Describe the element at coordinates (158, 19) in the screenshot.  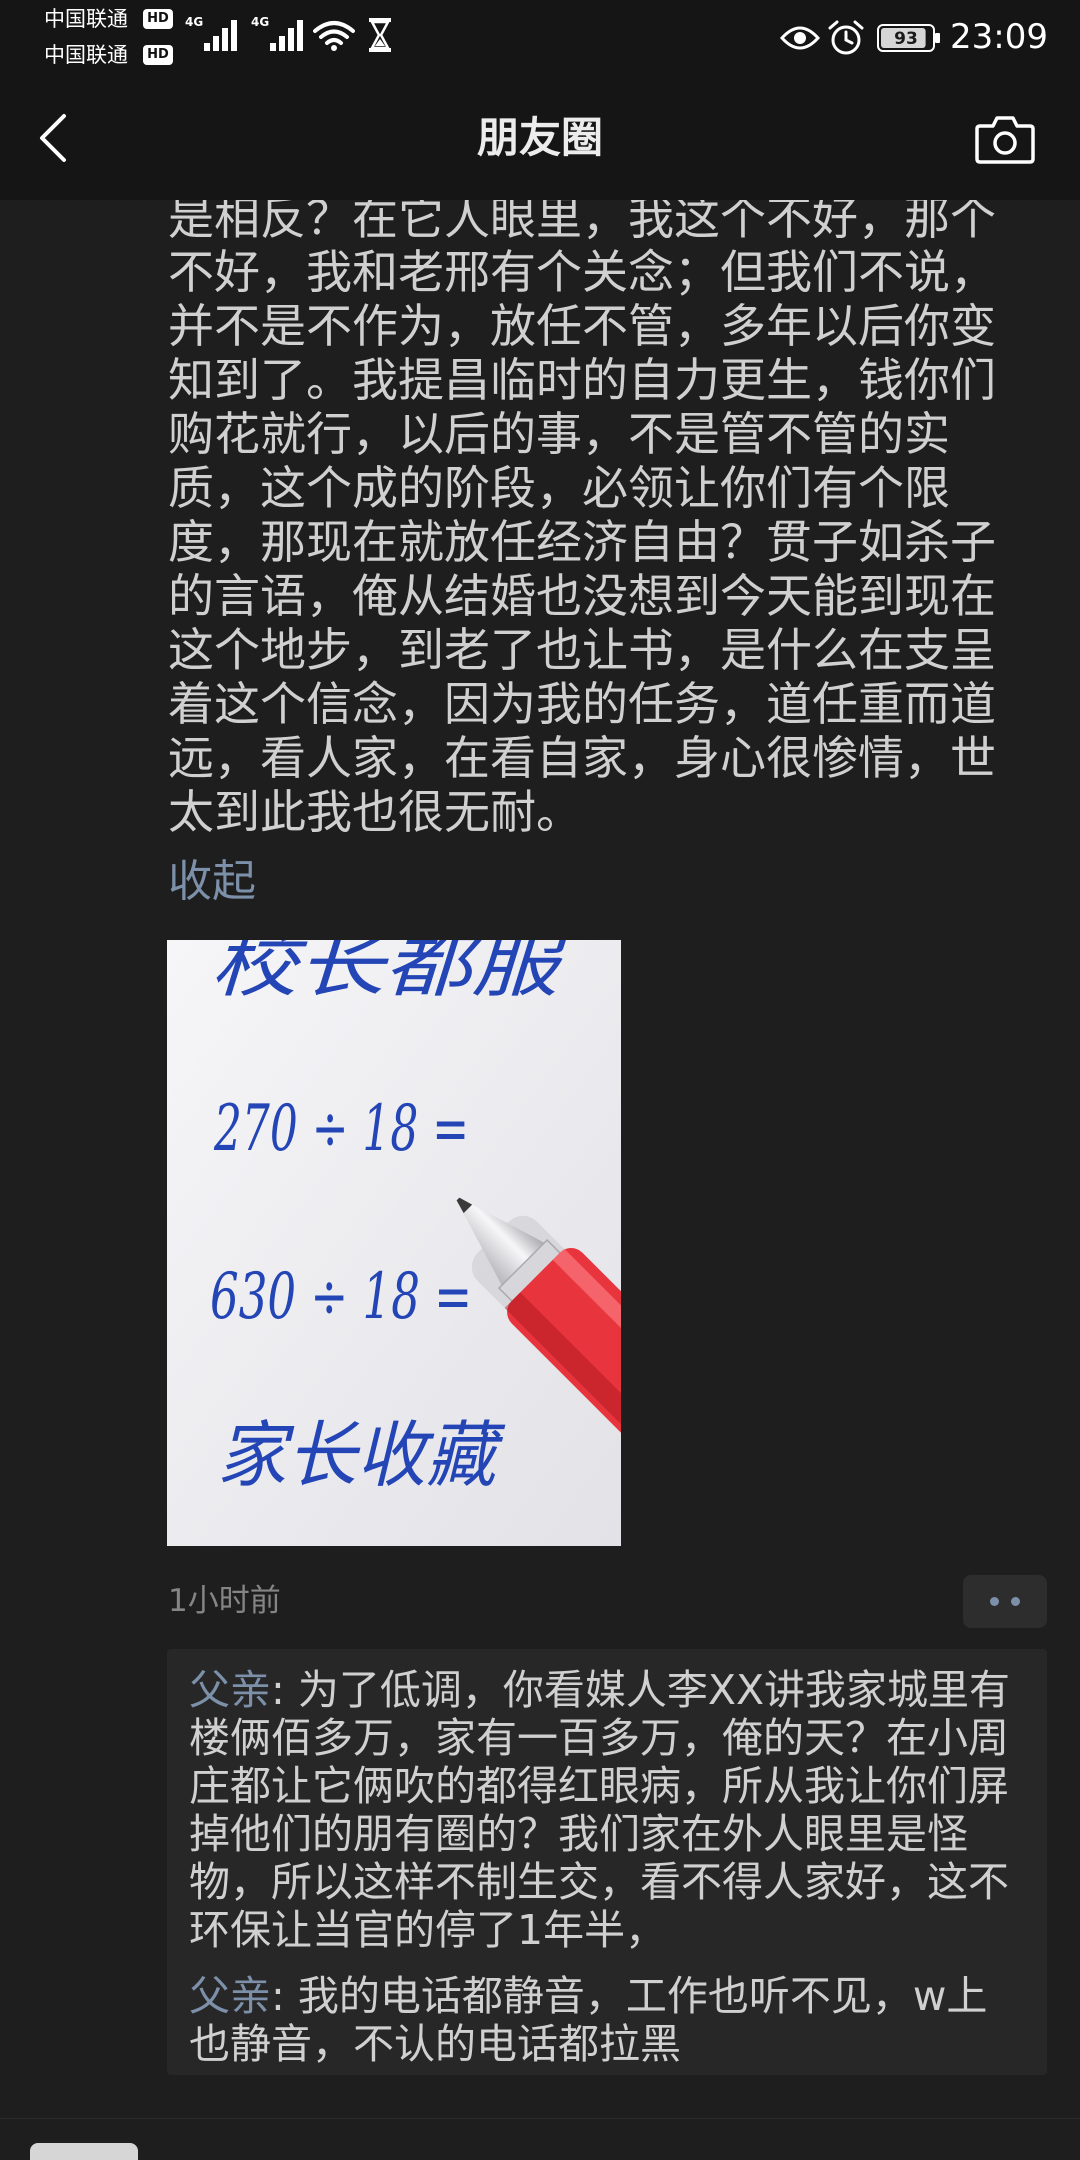
I see `hd-badge-primary: HD` at that location.